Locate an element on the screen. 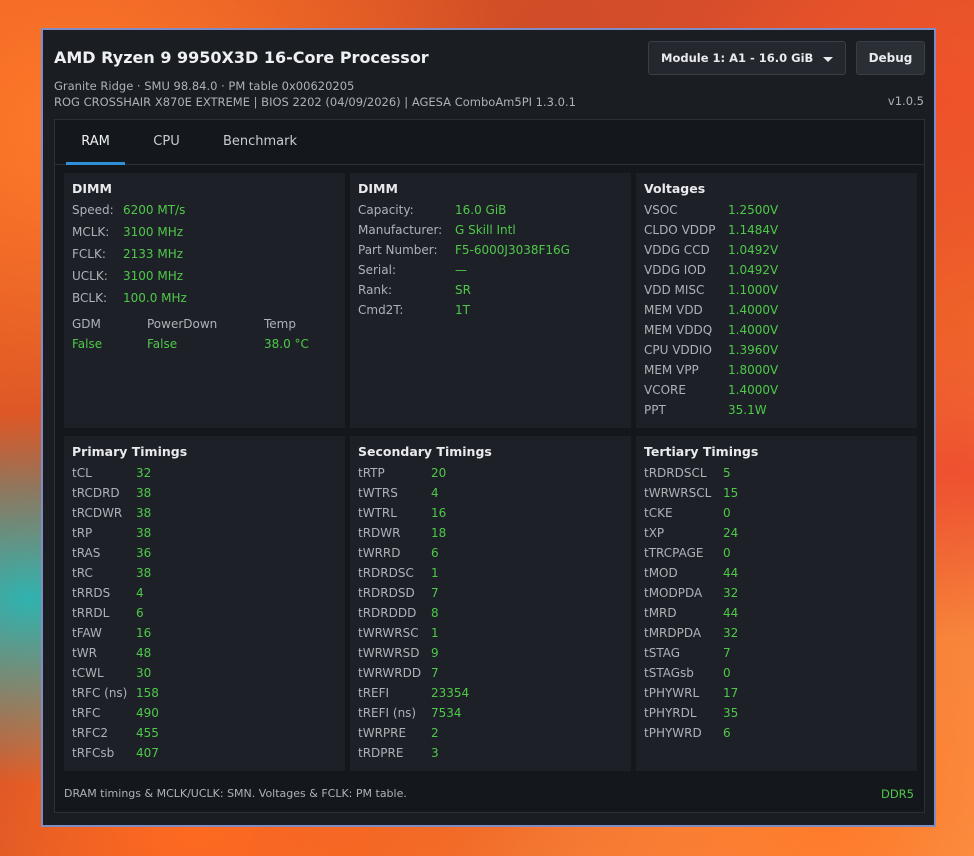  row-value: 1.1484V is located at coordinates (753, 230).